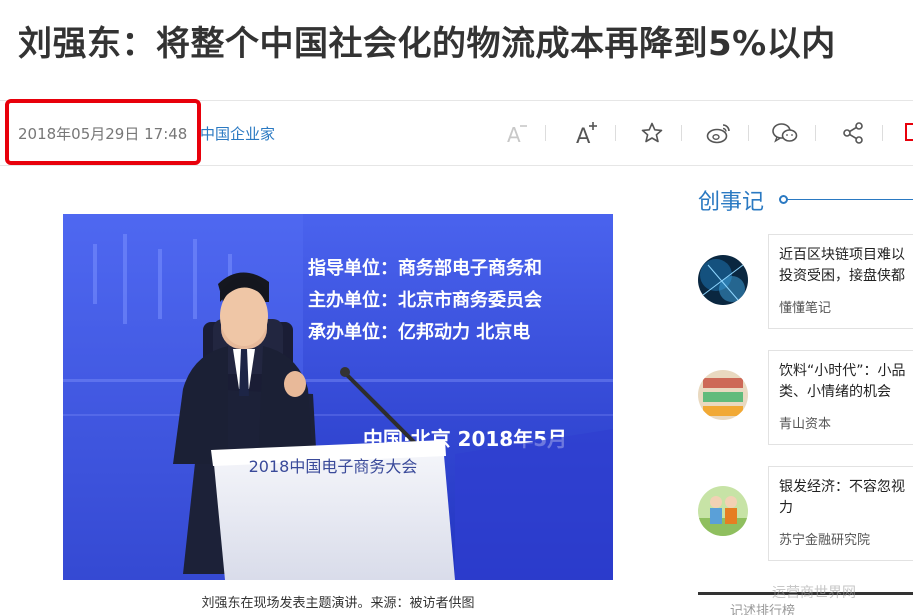  Describe the element at coordinates (825, 540) in the screenshot. I see `card-author: 苏宁金融研究院` at that location.